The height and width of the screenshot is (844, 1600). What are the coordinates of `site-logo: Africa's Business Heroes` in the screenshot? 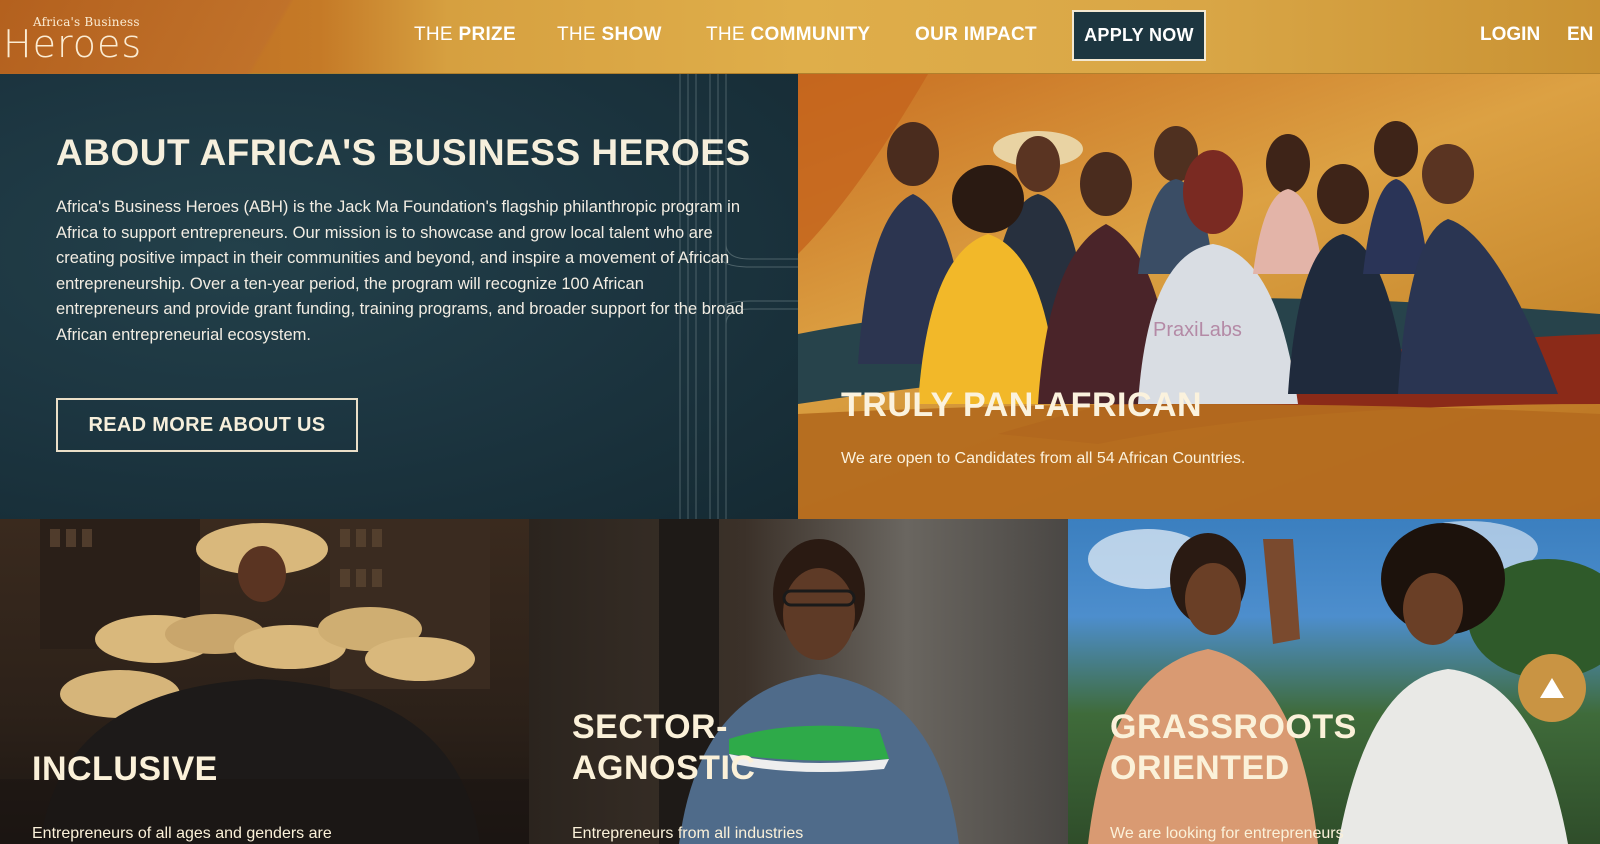 It's located at (73, 39).